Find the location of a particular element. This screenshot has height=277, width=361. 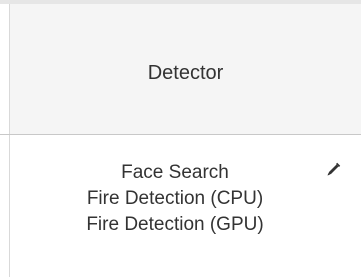

pencil-icon is located at coordinates (334, 169).